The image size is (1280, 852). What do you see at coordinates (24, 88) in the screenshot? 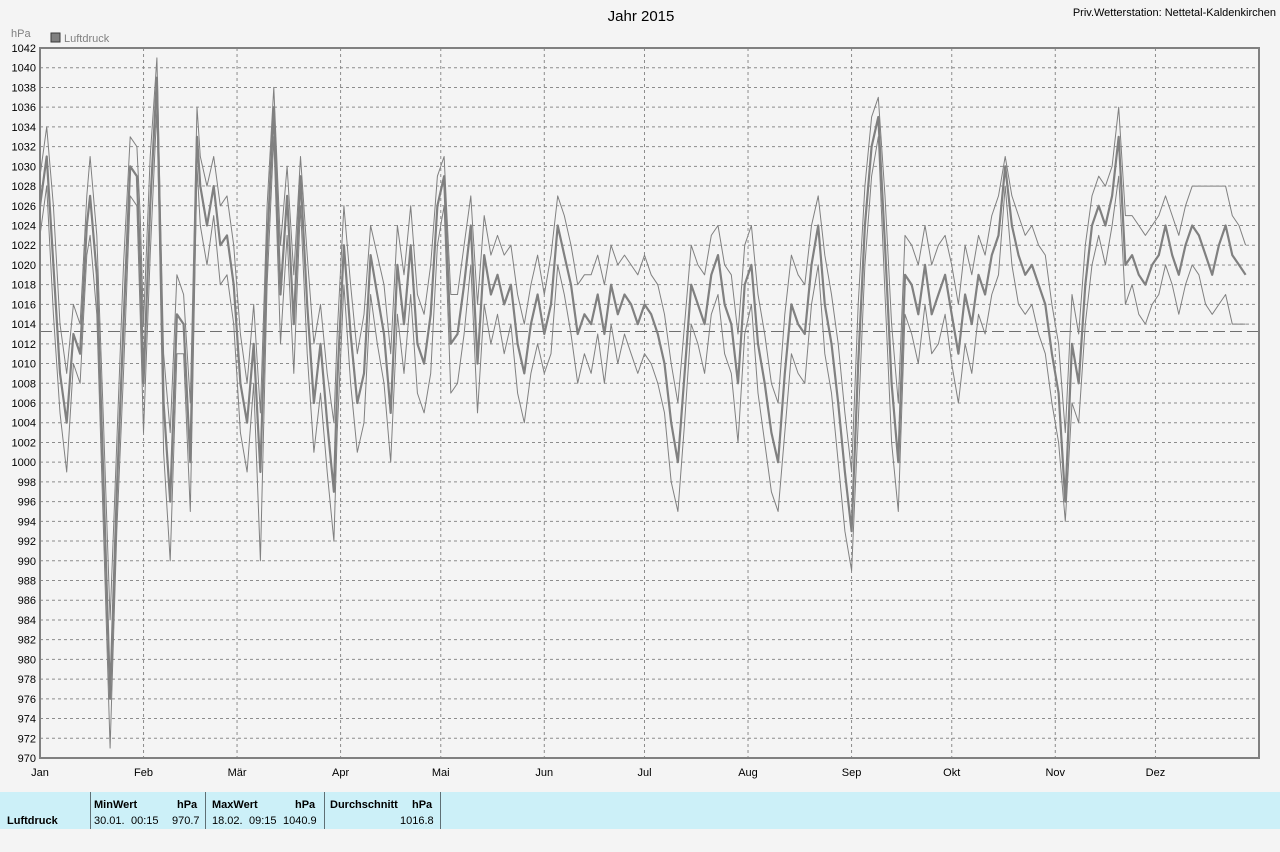
I see `y-tick-label: 1038` at bounding box center [24, 88].